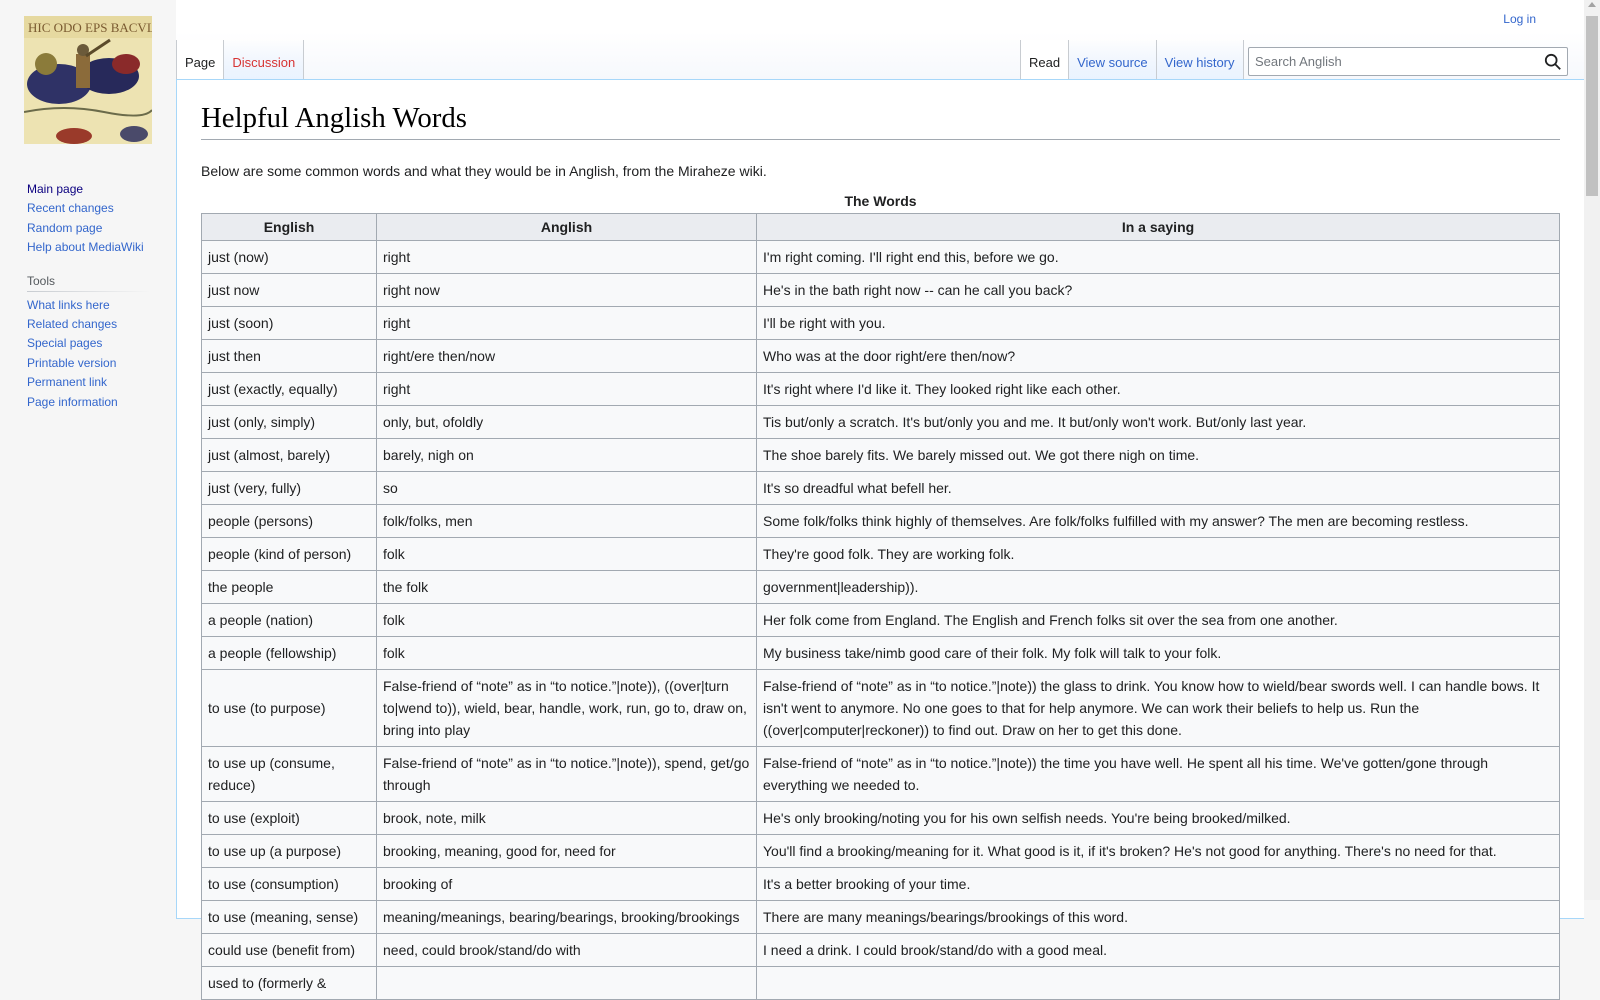  I want to click on cell-english: just (exactly, equally), so click(289, 388).